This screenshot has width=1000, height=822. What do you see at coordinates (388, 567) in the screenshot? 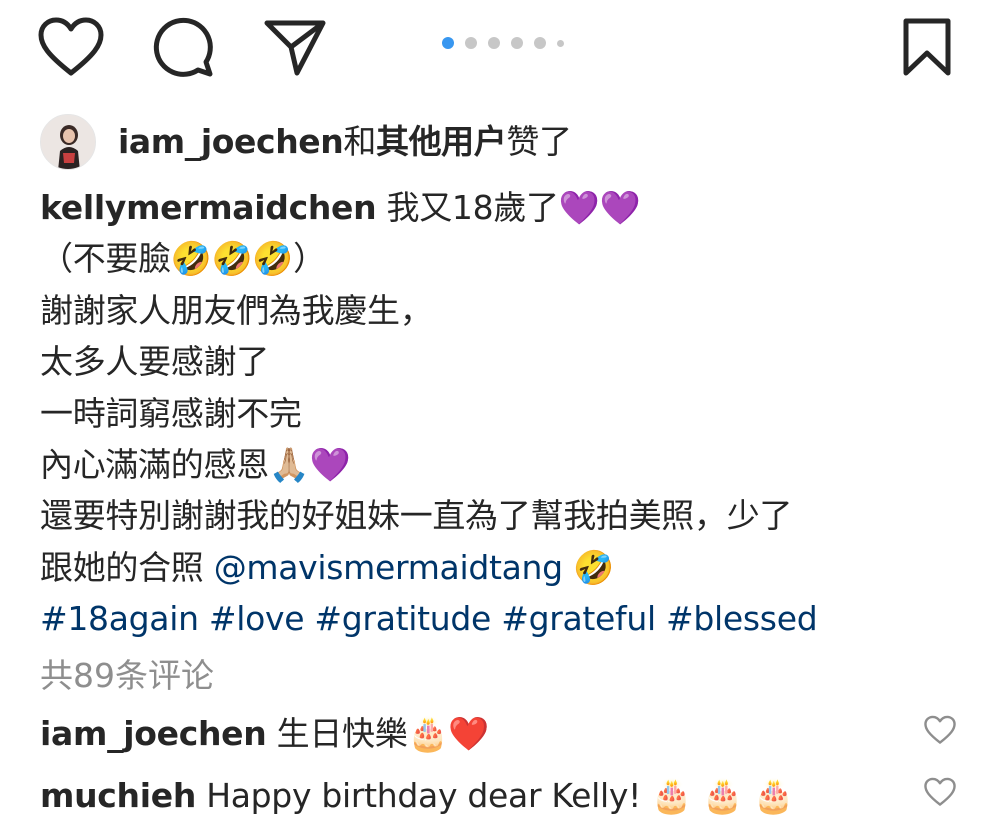
I see `mention-link: @mavismermaidtang` at bounding box center [388, 567].